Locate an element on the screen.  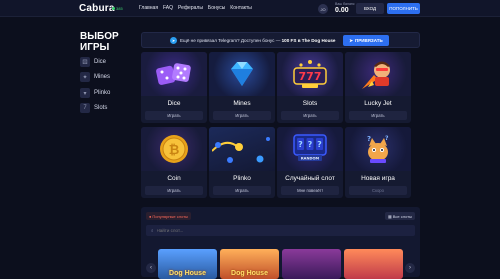
game-card-lucky-jet: Lucky Jet Играть is located at coordinates (378, 87).